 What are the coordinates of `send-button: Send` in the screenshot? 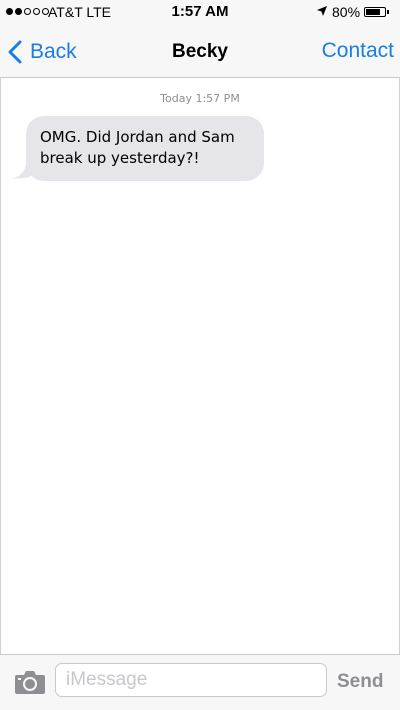 It's located at (360, 682).